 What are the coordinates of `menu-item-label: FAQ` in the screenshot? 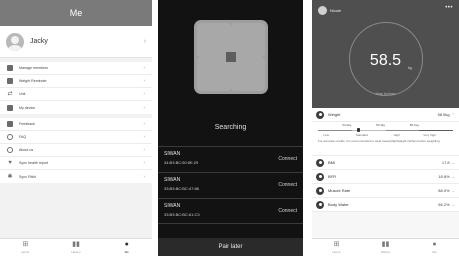 It's located at (23, 137).